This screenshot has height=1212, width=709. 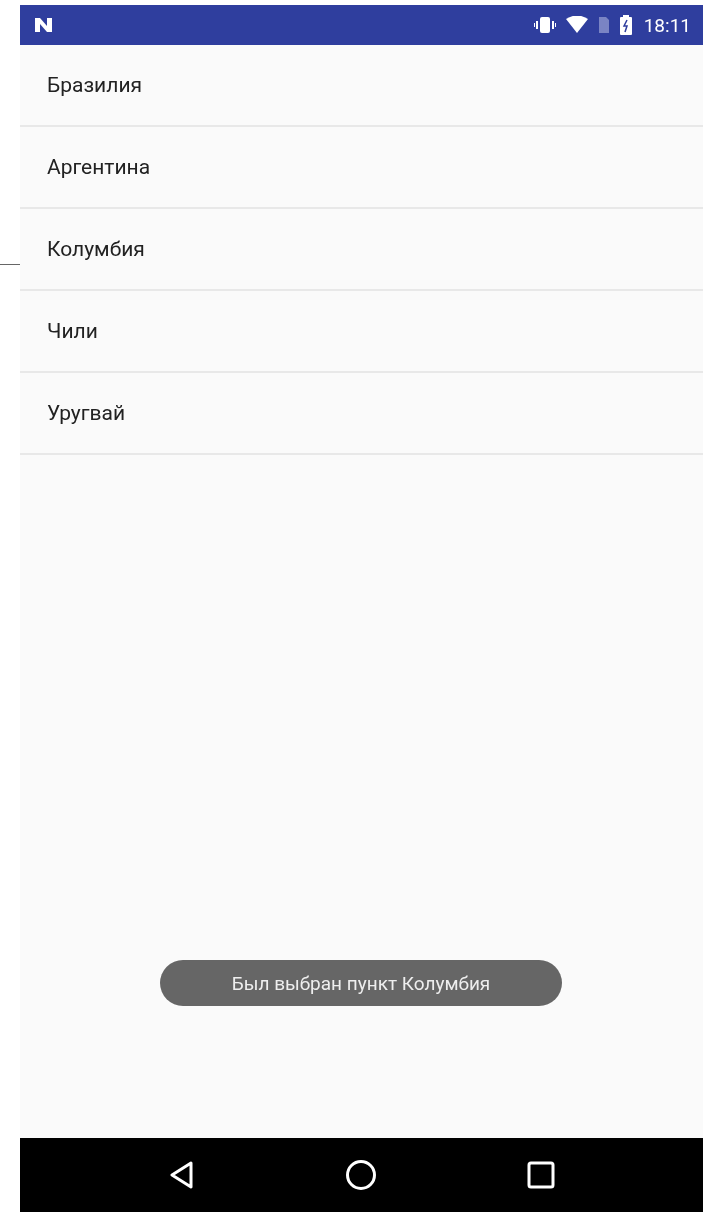 I want to click on back-icon, so click(x=181, y=1175).